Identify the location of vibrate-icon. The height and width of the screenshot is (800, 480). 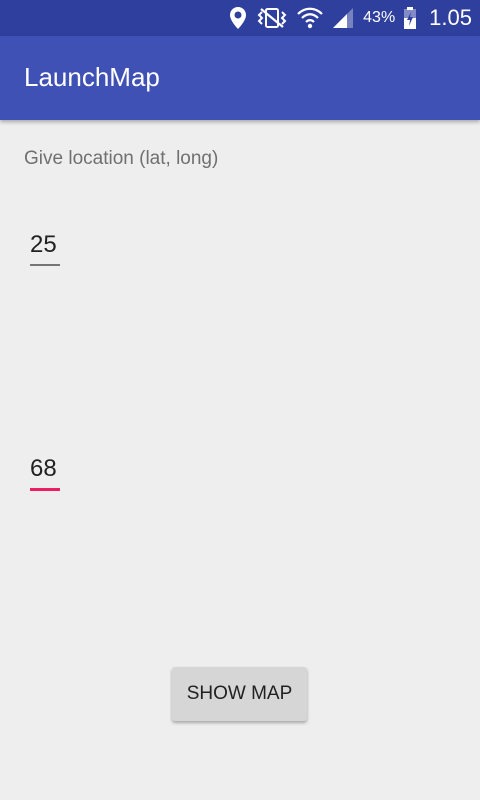
(272, 18).